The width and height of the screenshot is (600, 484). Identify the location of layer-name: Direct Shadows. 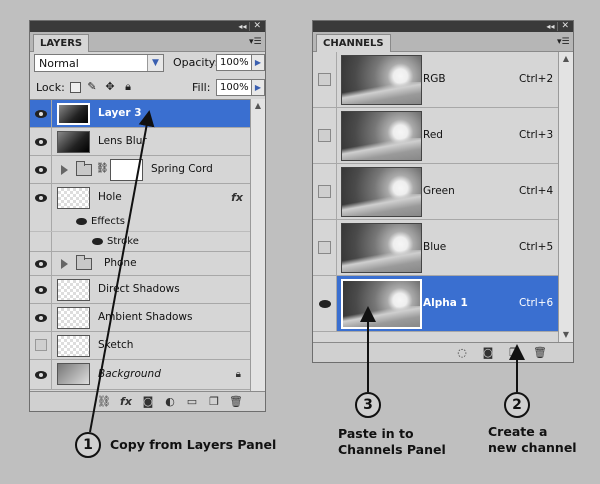
(139, 288).